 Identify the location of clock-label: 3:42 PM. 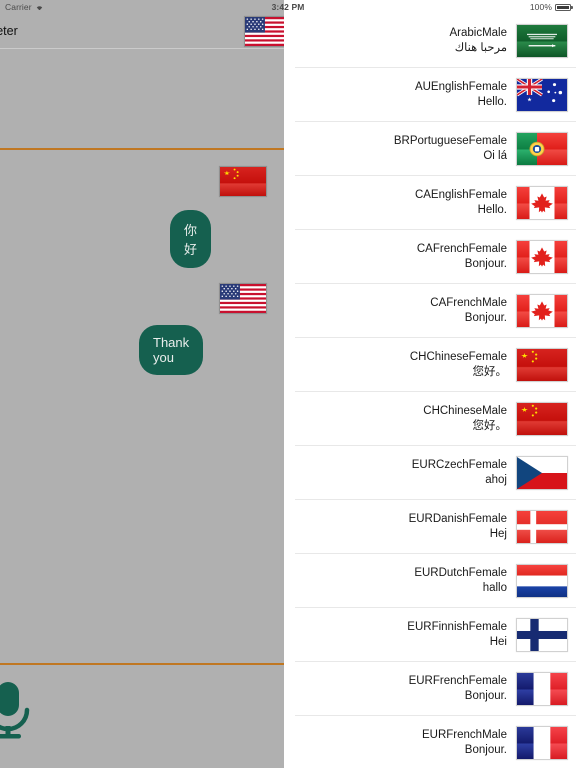
(288, 7).